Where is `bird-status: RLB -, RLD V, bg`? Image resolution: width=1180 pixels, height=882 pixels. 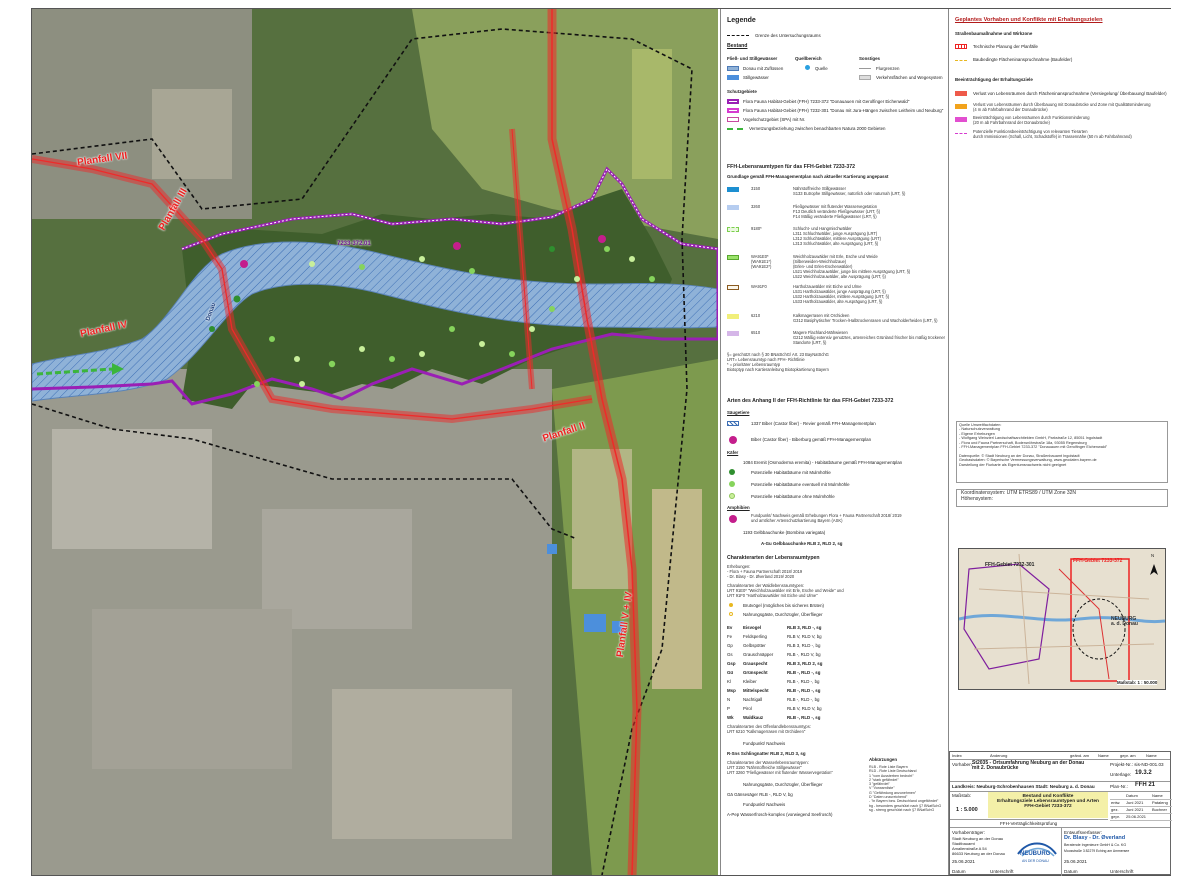
bird-status: RLB -, RLD V, bg is located at coordinates (804, 654).